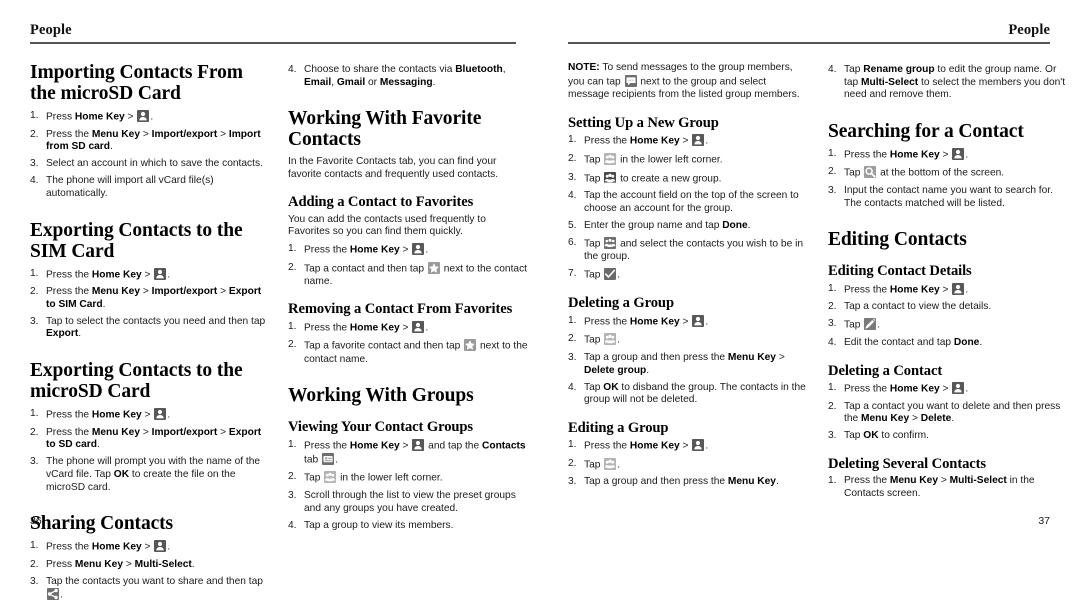 The height and width of the screenshot is (602, 1080). I want to click on heading-deleting-several-contacts: Deleting Several Contacts, so click(907, 463).